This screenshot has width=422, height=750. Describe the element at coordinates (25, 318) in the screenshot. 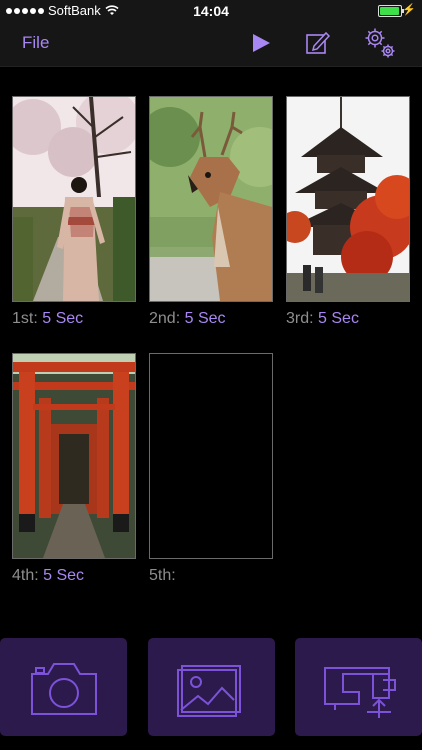

I see `slide-order-label: 1st:` at that location.